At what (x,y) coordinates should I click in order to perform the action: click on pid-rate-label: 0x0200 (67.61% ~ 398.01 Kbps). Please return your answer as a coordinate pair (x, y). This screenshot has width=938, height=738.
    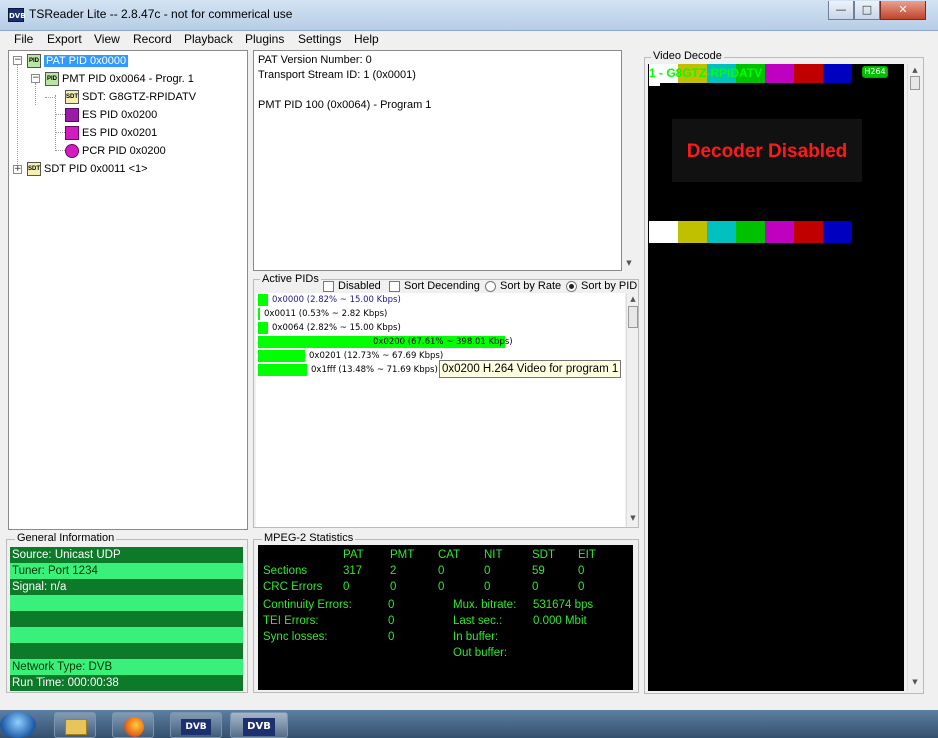
    Looking at the image, I should click on (443, 342).